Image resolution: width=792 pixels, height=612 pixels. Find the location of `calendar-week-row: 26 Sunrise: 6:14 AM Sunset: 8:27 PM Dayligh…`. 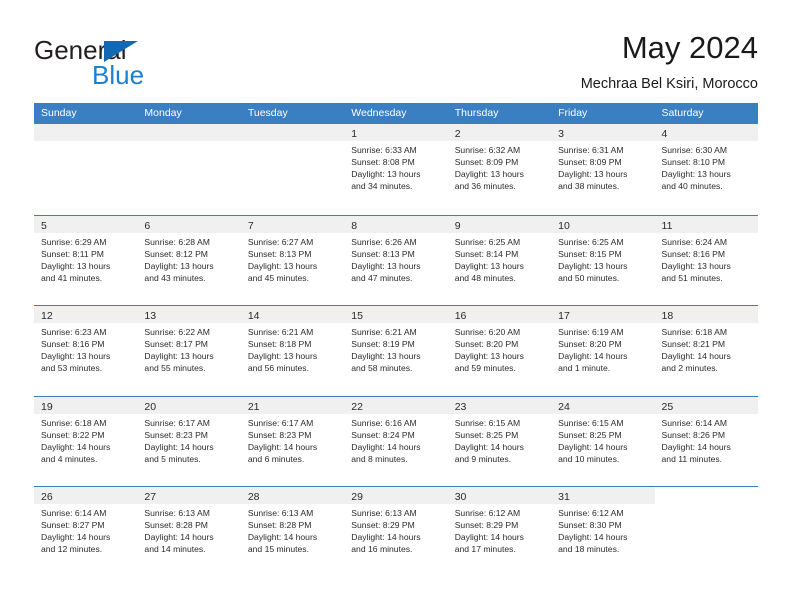

calendar-week-row: 26 Sunrise: 6:14 AM Sunset: 8:27 PM Dayligh… is located at coordinates (396, 531).